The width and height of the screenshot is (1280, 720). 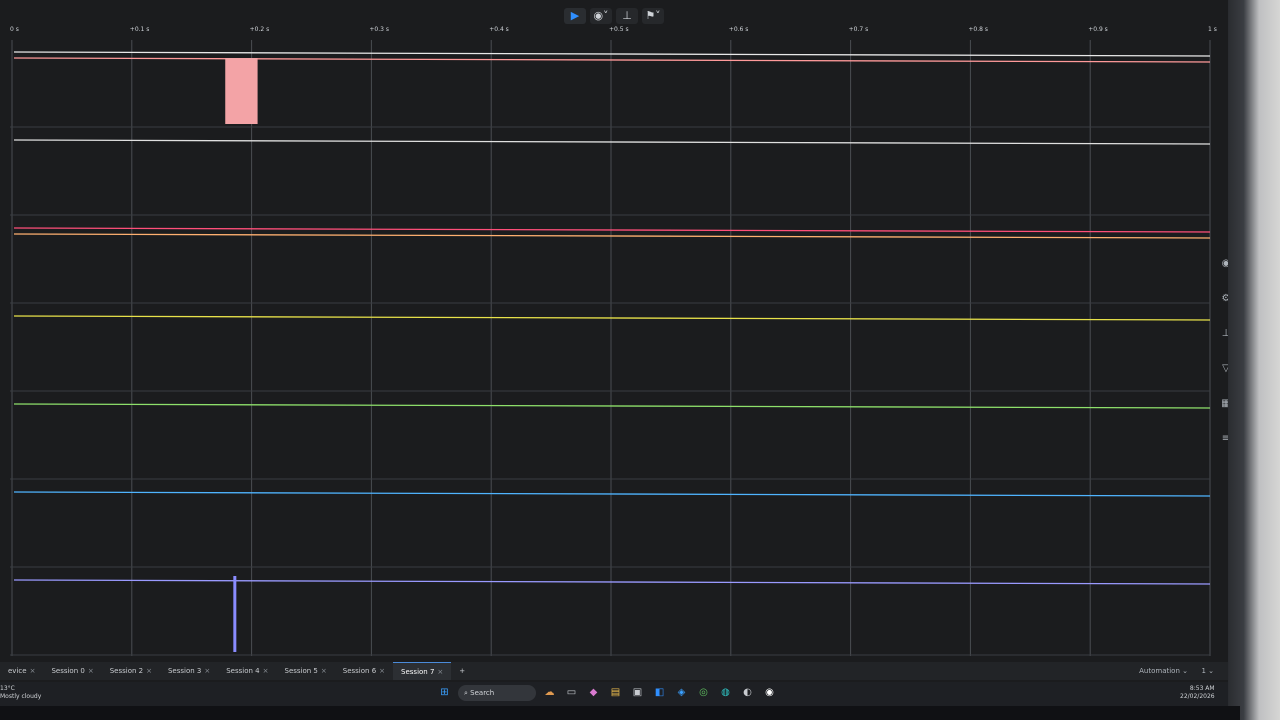 I want to click on ruler-tick-label: +0.6 s, so click(x=738, y=29).